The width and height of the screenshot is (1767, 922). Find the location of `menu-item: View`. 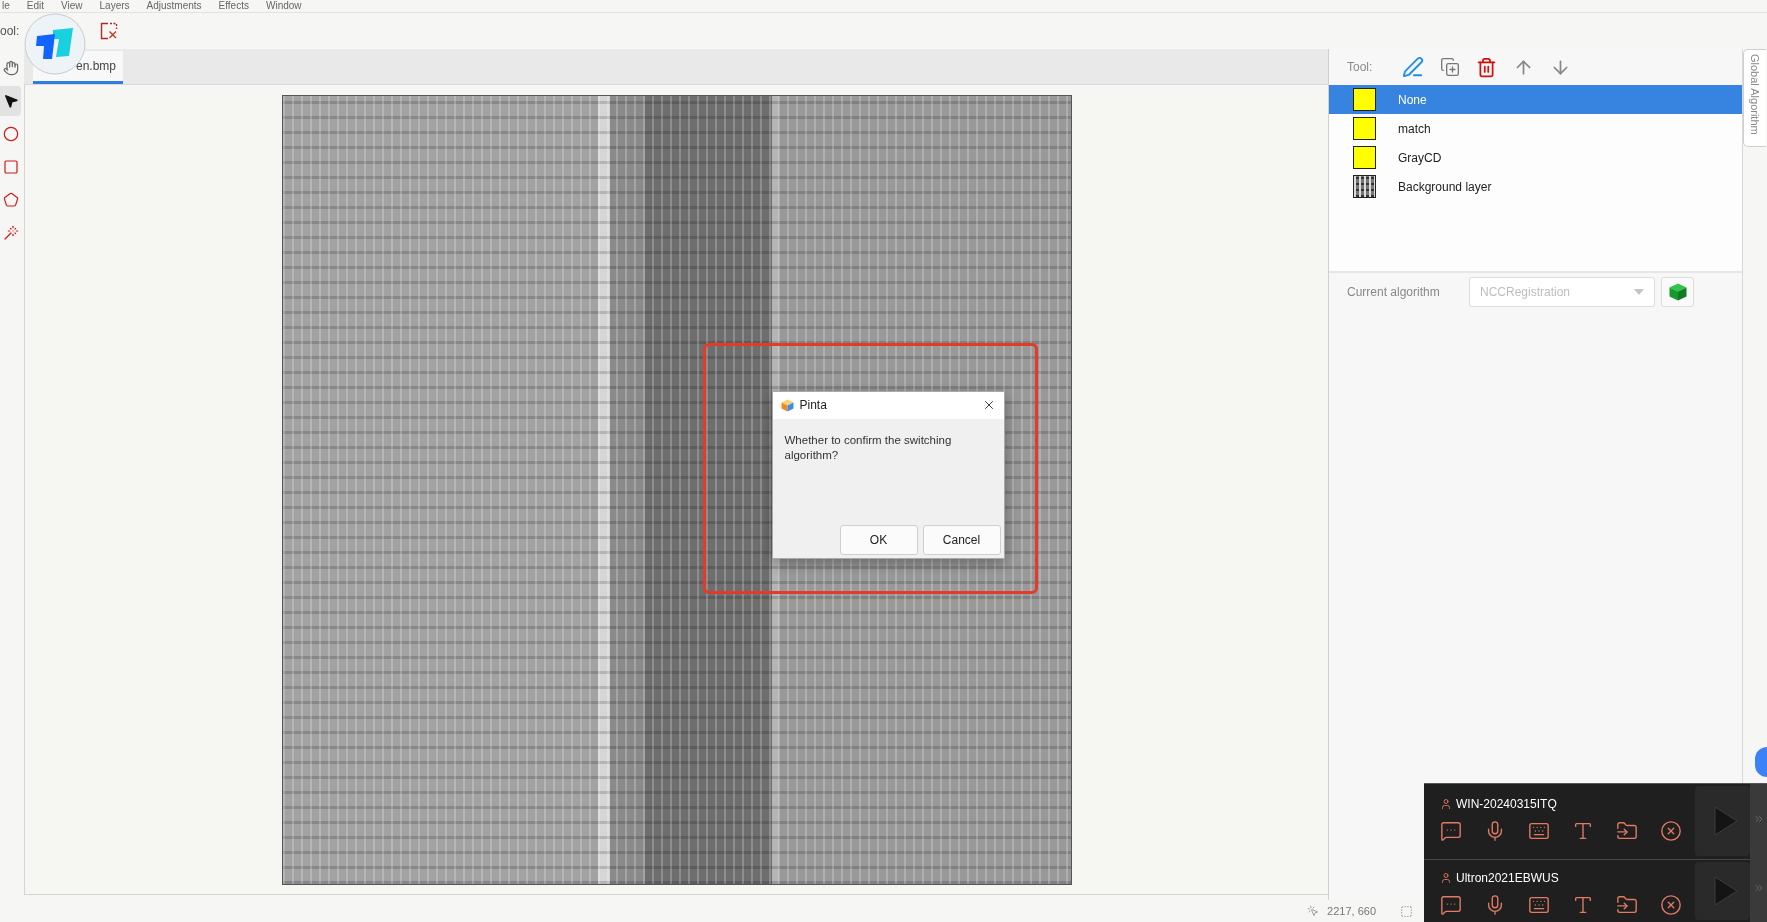

menu-item: View is located at coordinates (72, 6).